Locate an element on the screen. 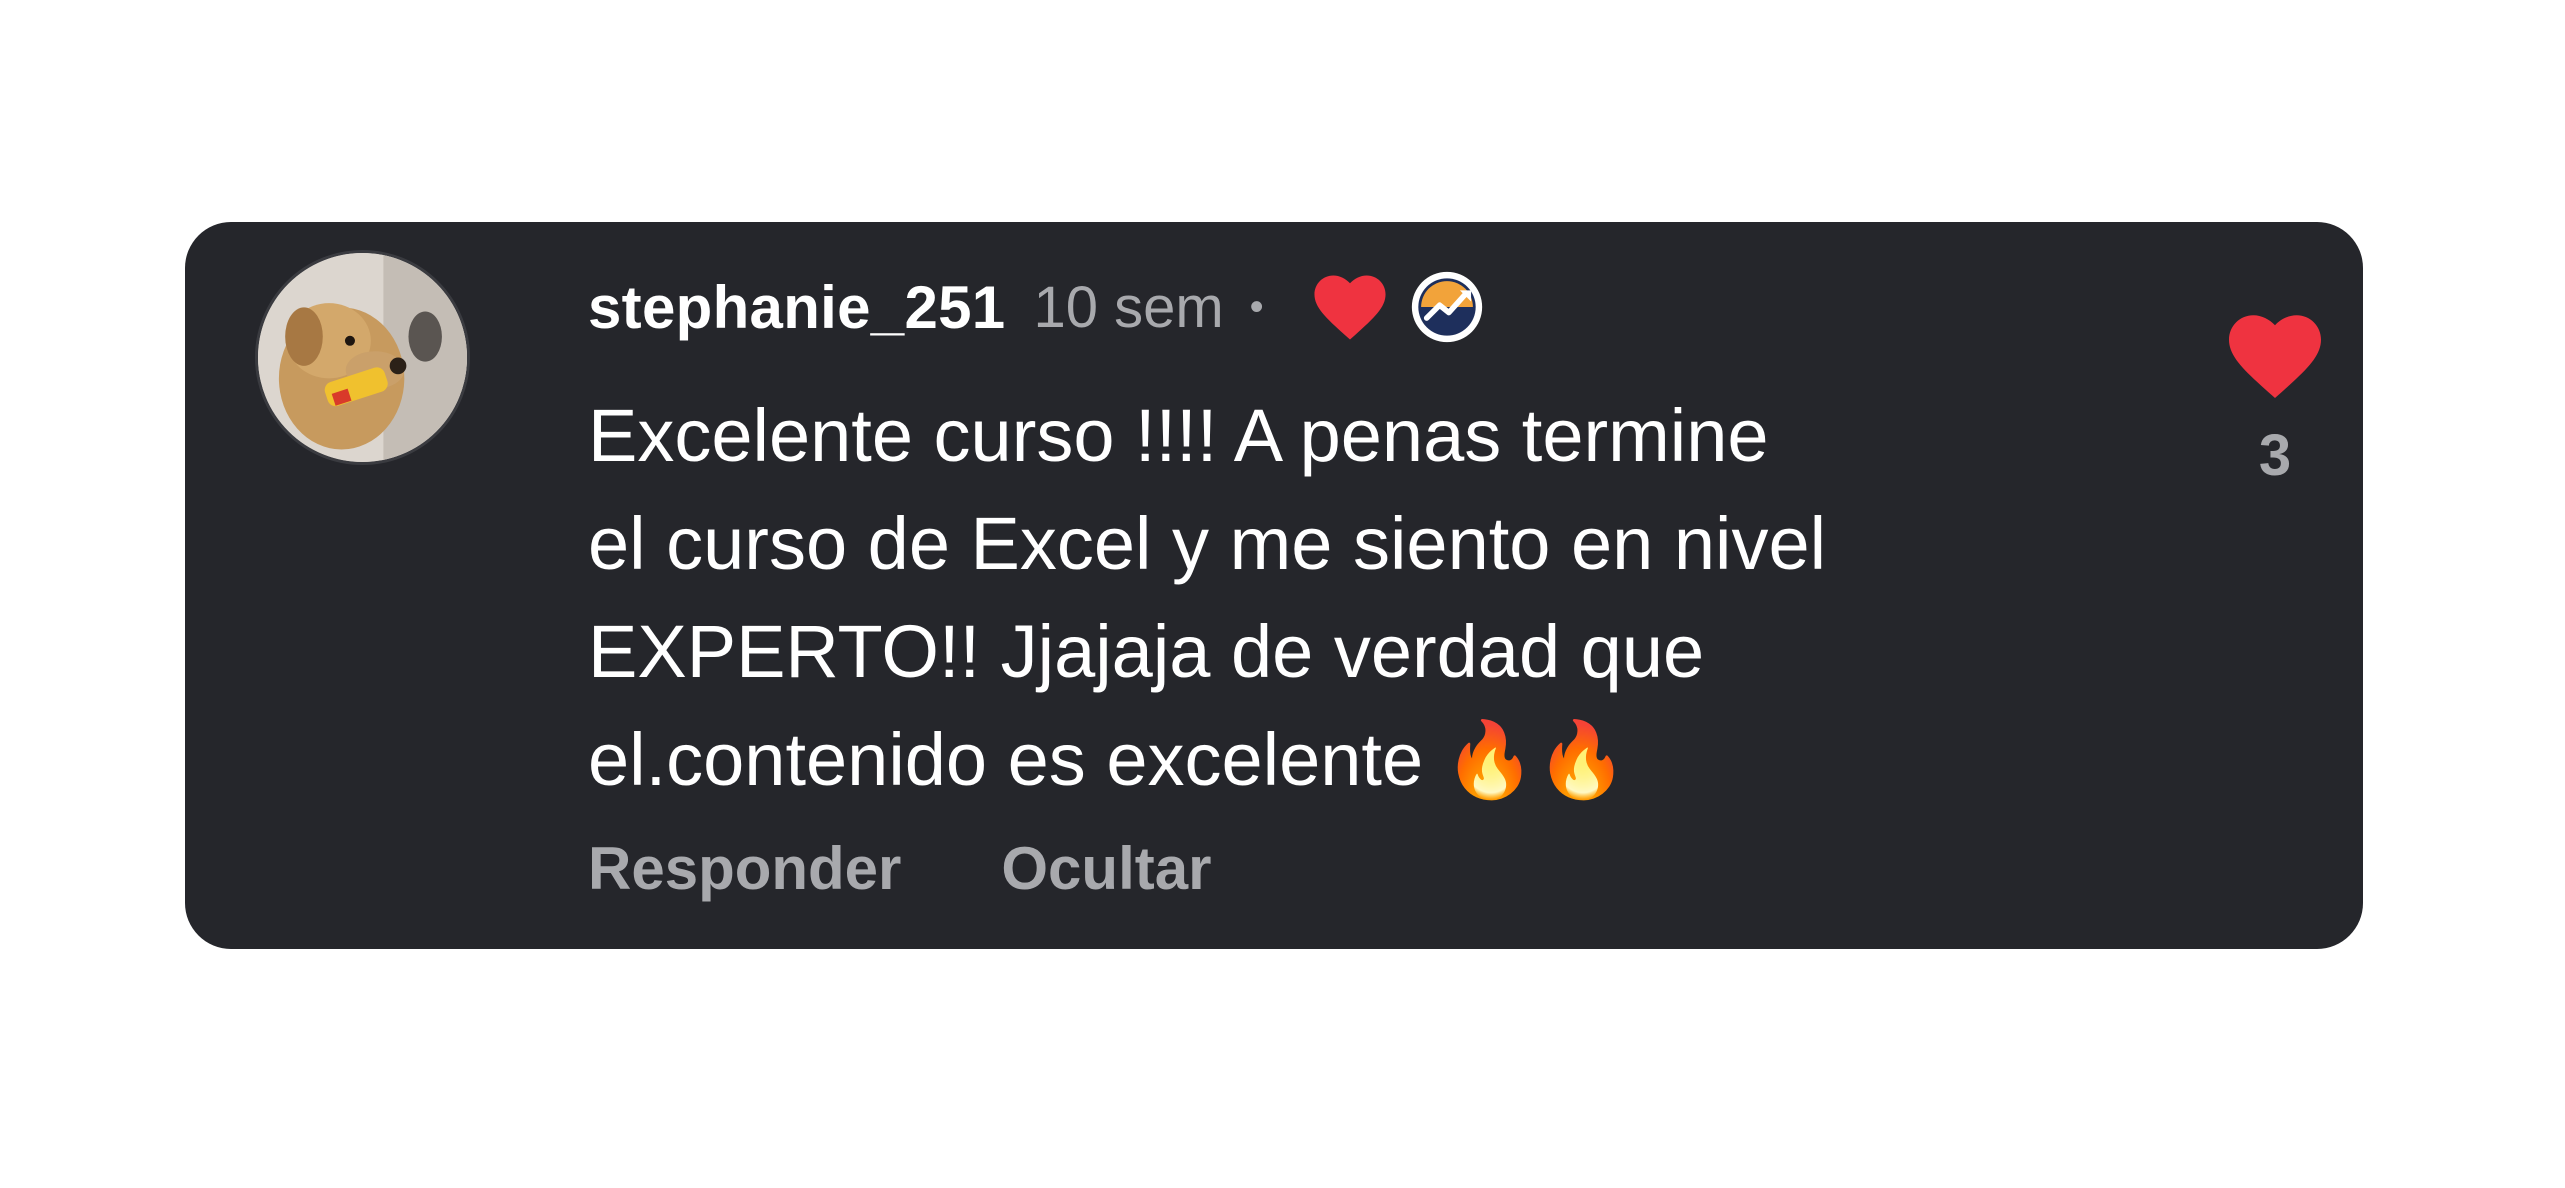 The width and height of the screenshot is (2565, 1188). avatar is located at coordinates (362, 357).